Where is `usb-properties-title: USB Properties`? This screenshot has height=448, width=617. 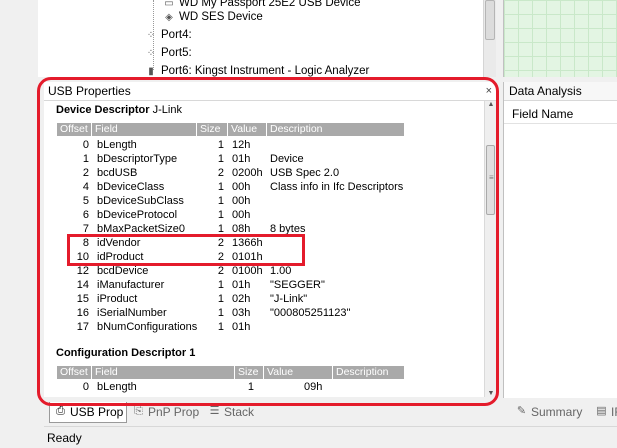 usb-properties-title: USB Properties is located at coordinates (89, 91).